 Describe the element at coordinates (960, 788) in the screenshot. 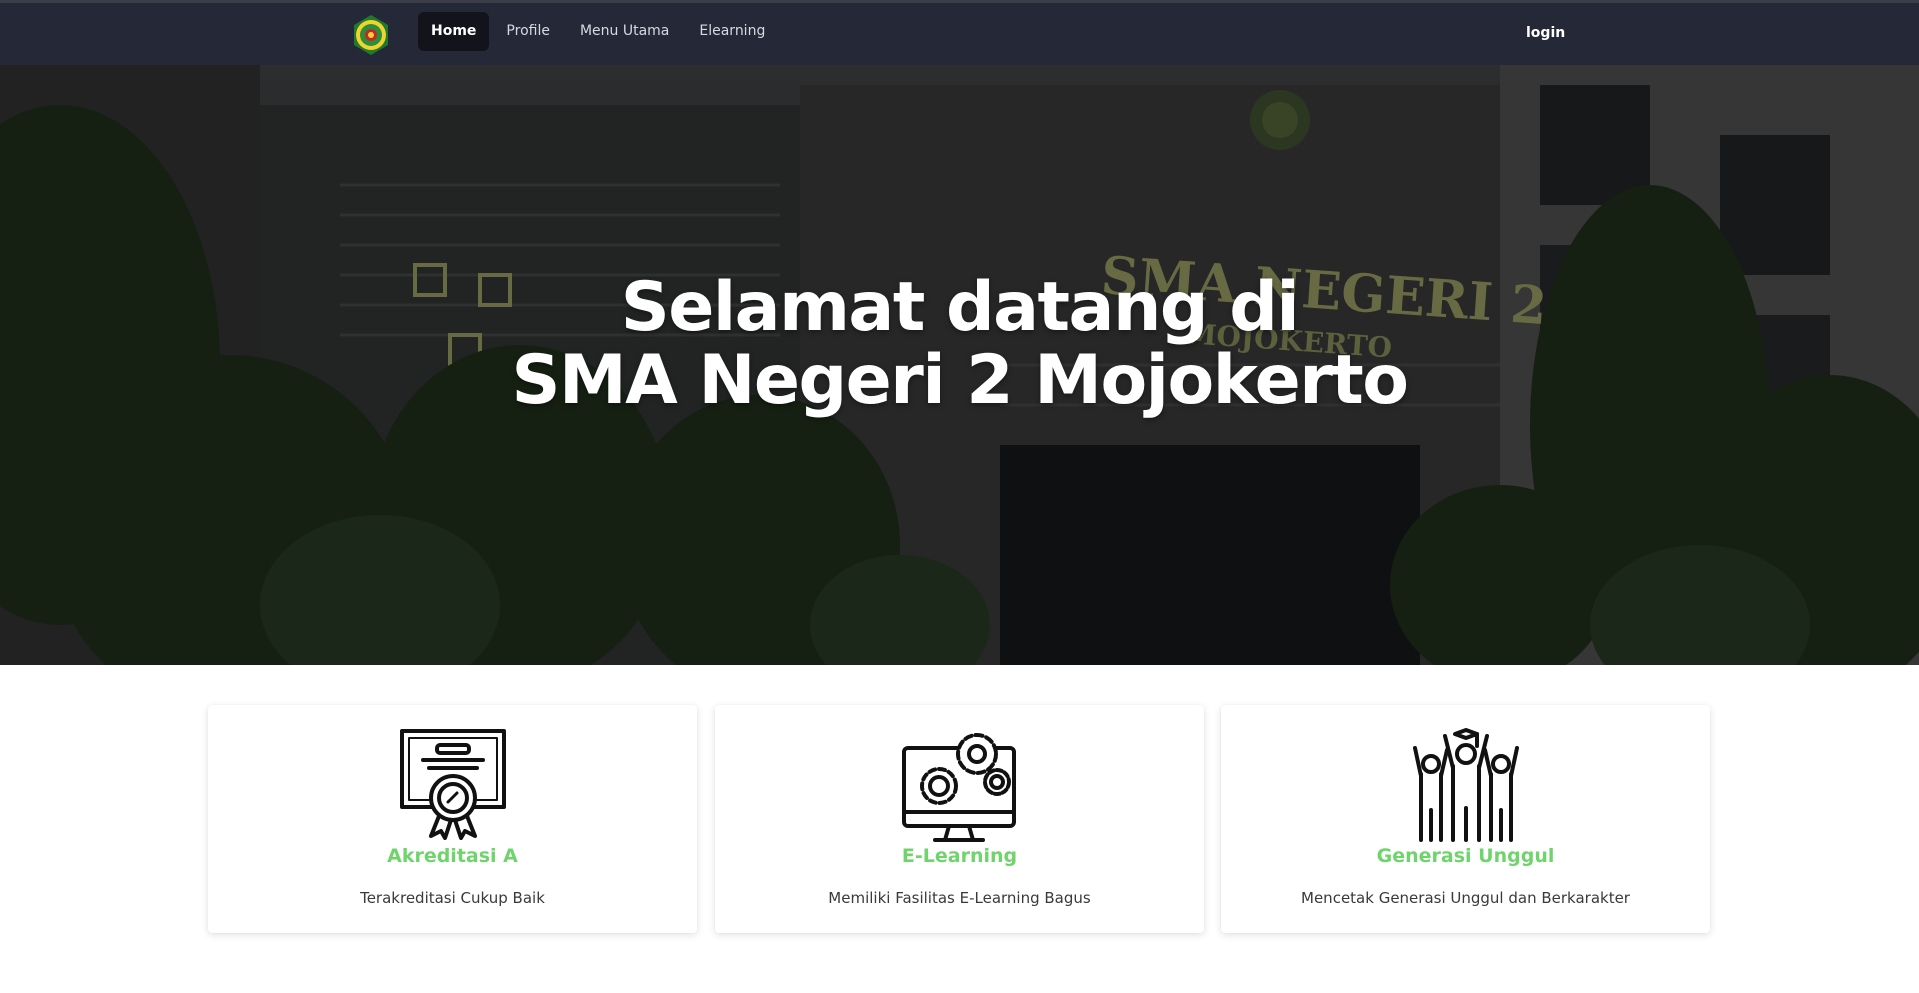

I see `computer-gears-icon` at that location.